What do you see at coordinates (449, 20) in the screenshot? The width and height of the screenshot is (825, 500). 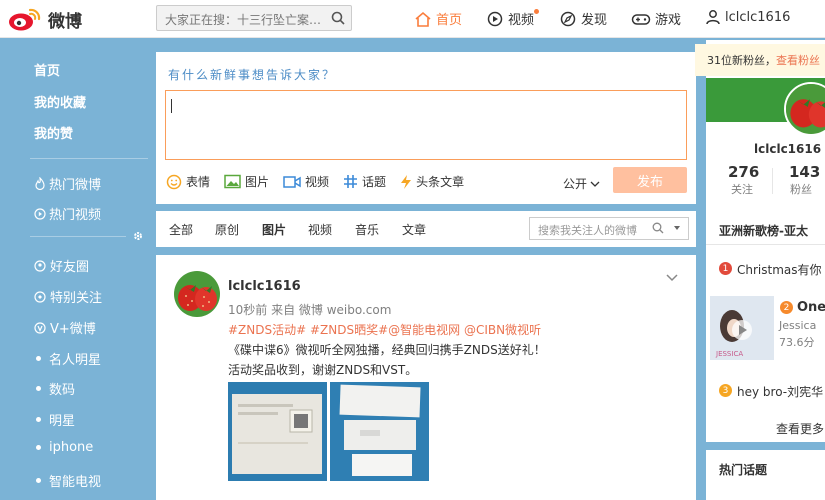 I see `nav-home-label: 首页` at bounding box center [449, 20].